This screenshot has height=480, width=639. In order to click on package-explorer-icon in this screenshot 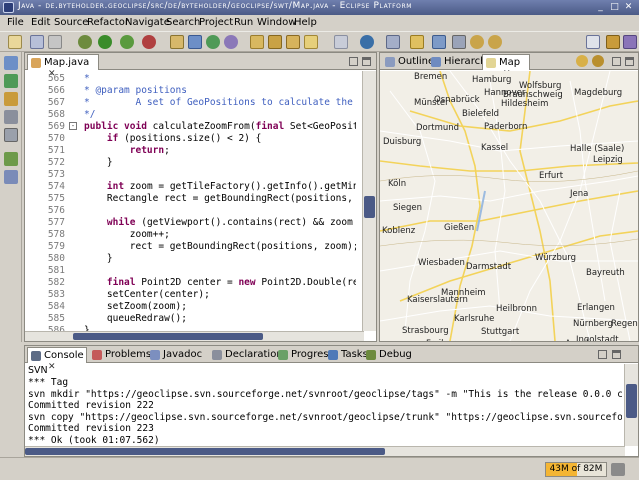, I will do `click(11, 63)`.